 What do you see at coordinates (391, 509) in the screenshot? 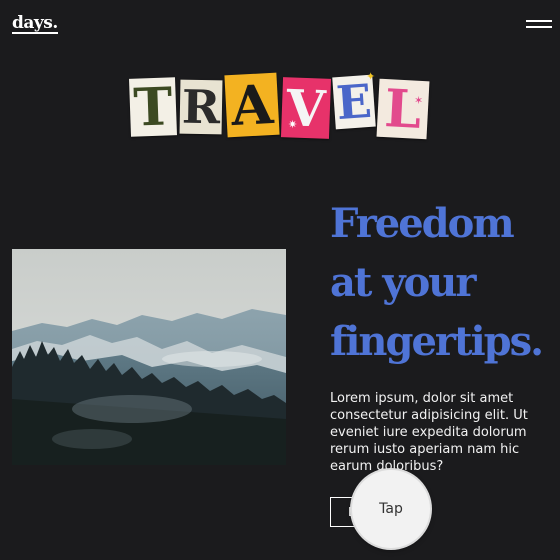
I see `tap-indicator: Tap` at bounding box center [391, 509].